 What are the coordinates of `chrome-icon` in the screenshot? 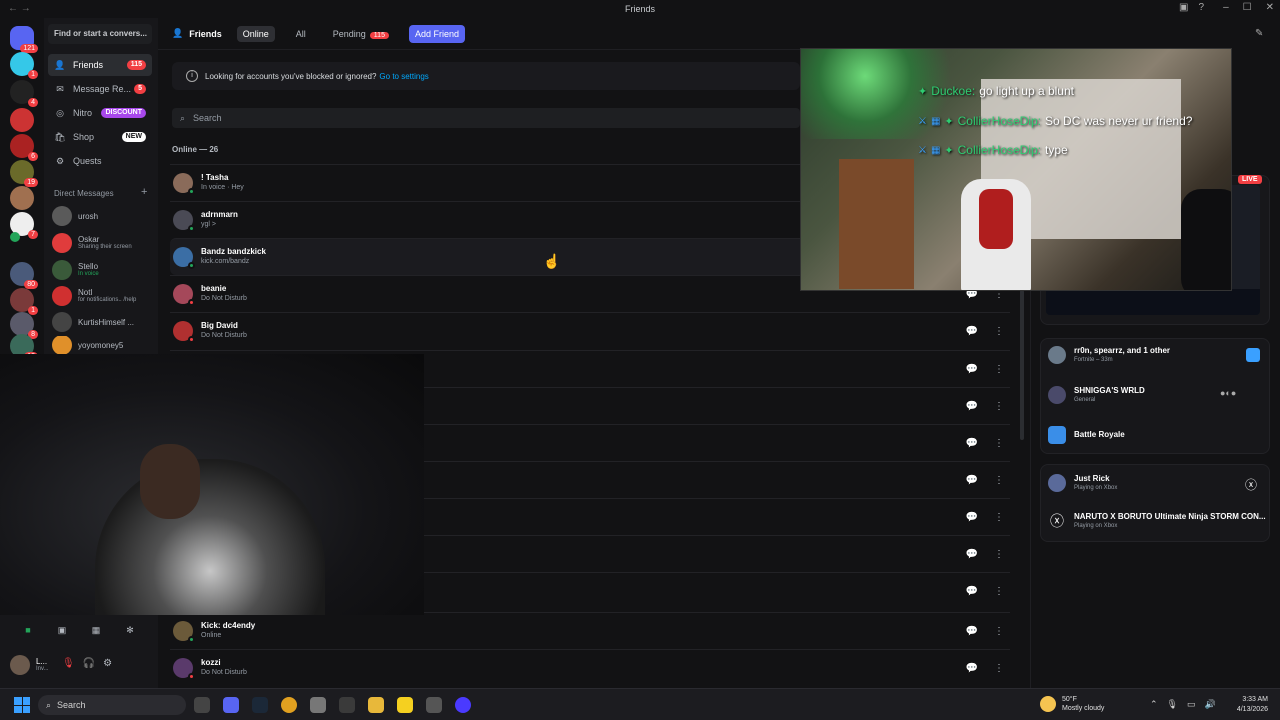 It's located at (289, 705).